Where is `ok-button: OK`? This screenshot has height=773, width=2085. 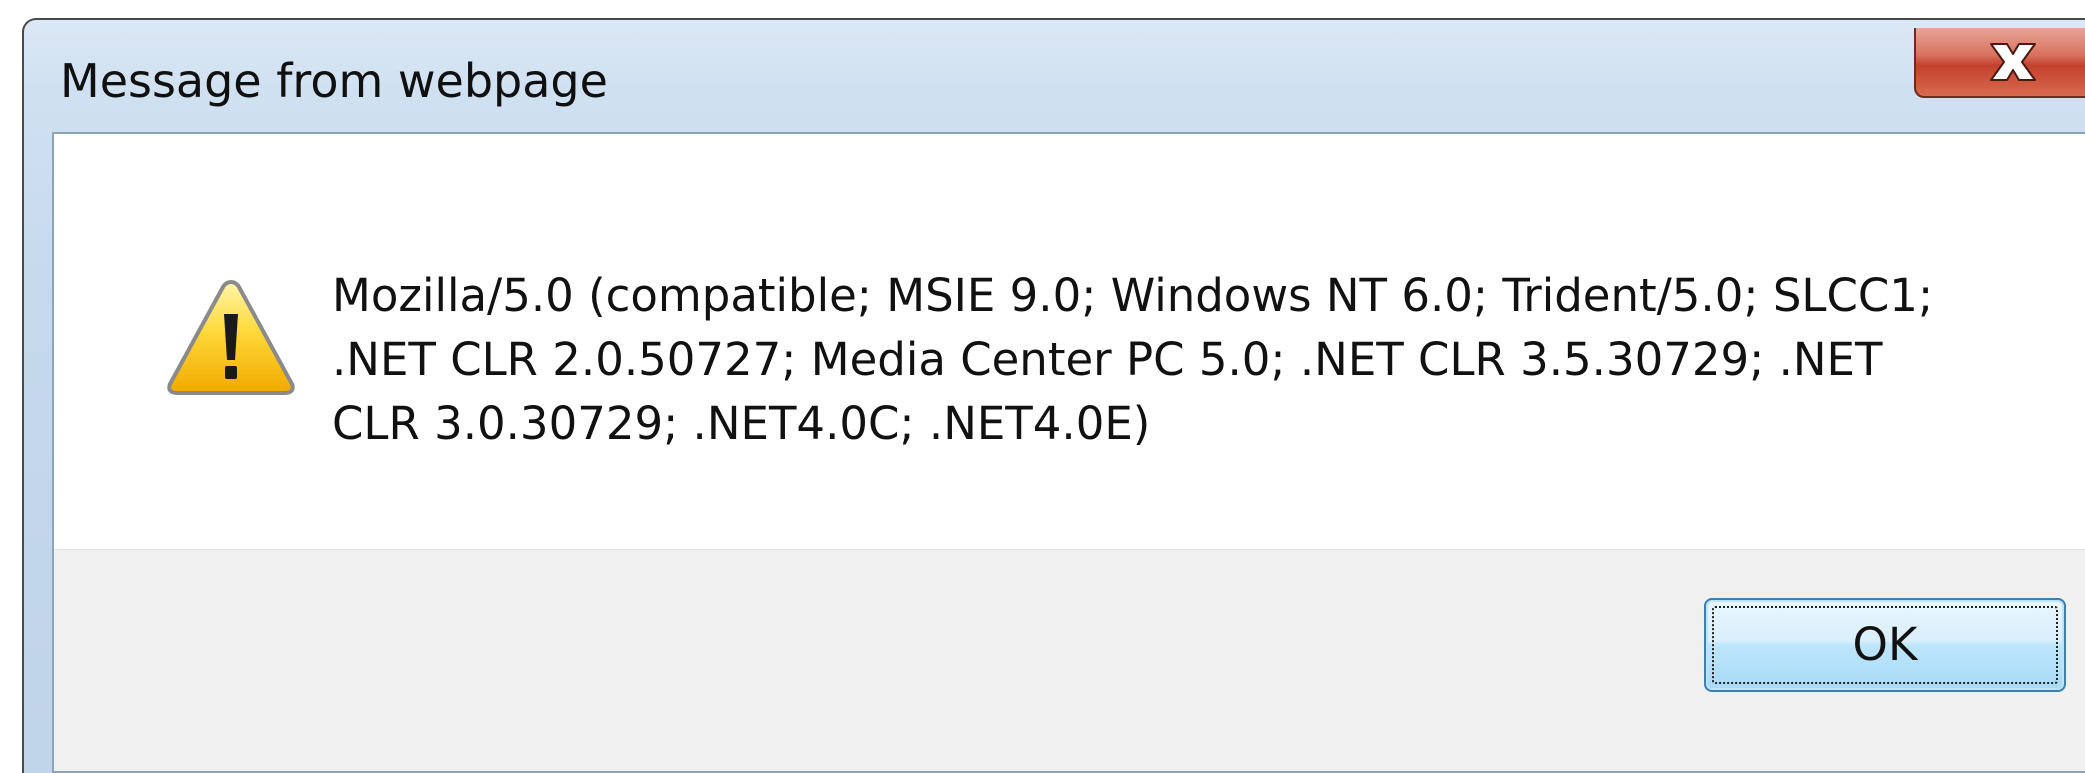
ok-button: OK is located at coordinates (1885, 645).